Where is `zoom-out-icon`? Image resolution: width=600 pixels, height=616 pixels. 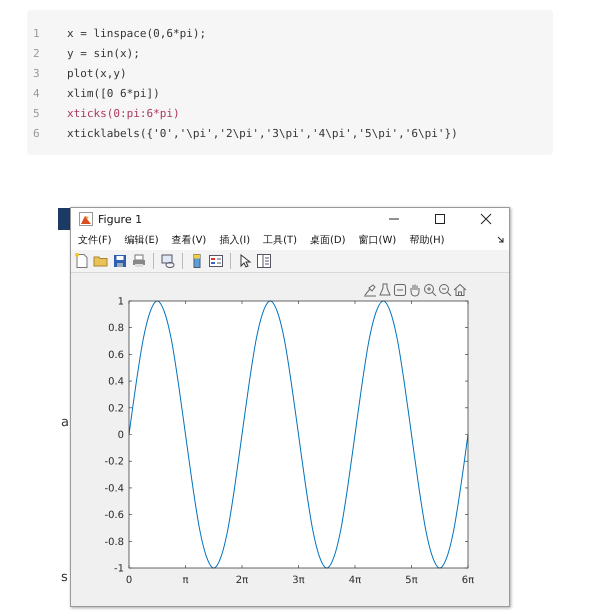 zoom-out-icon is located at coordinates (445, 290).